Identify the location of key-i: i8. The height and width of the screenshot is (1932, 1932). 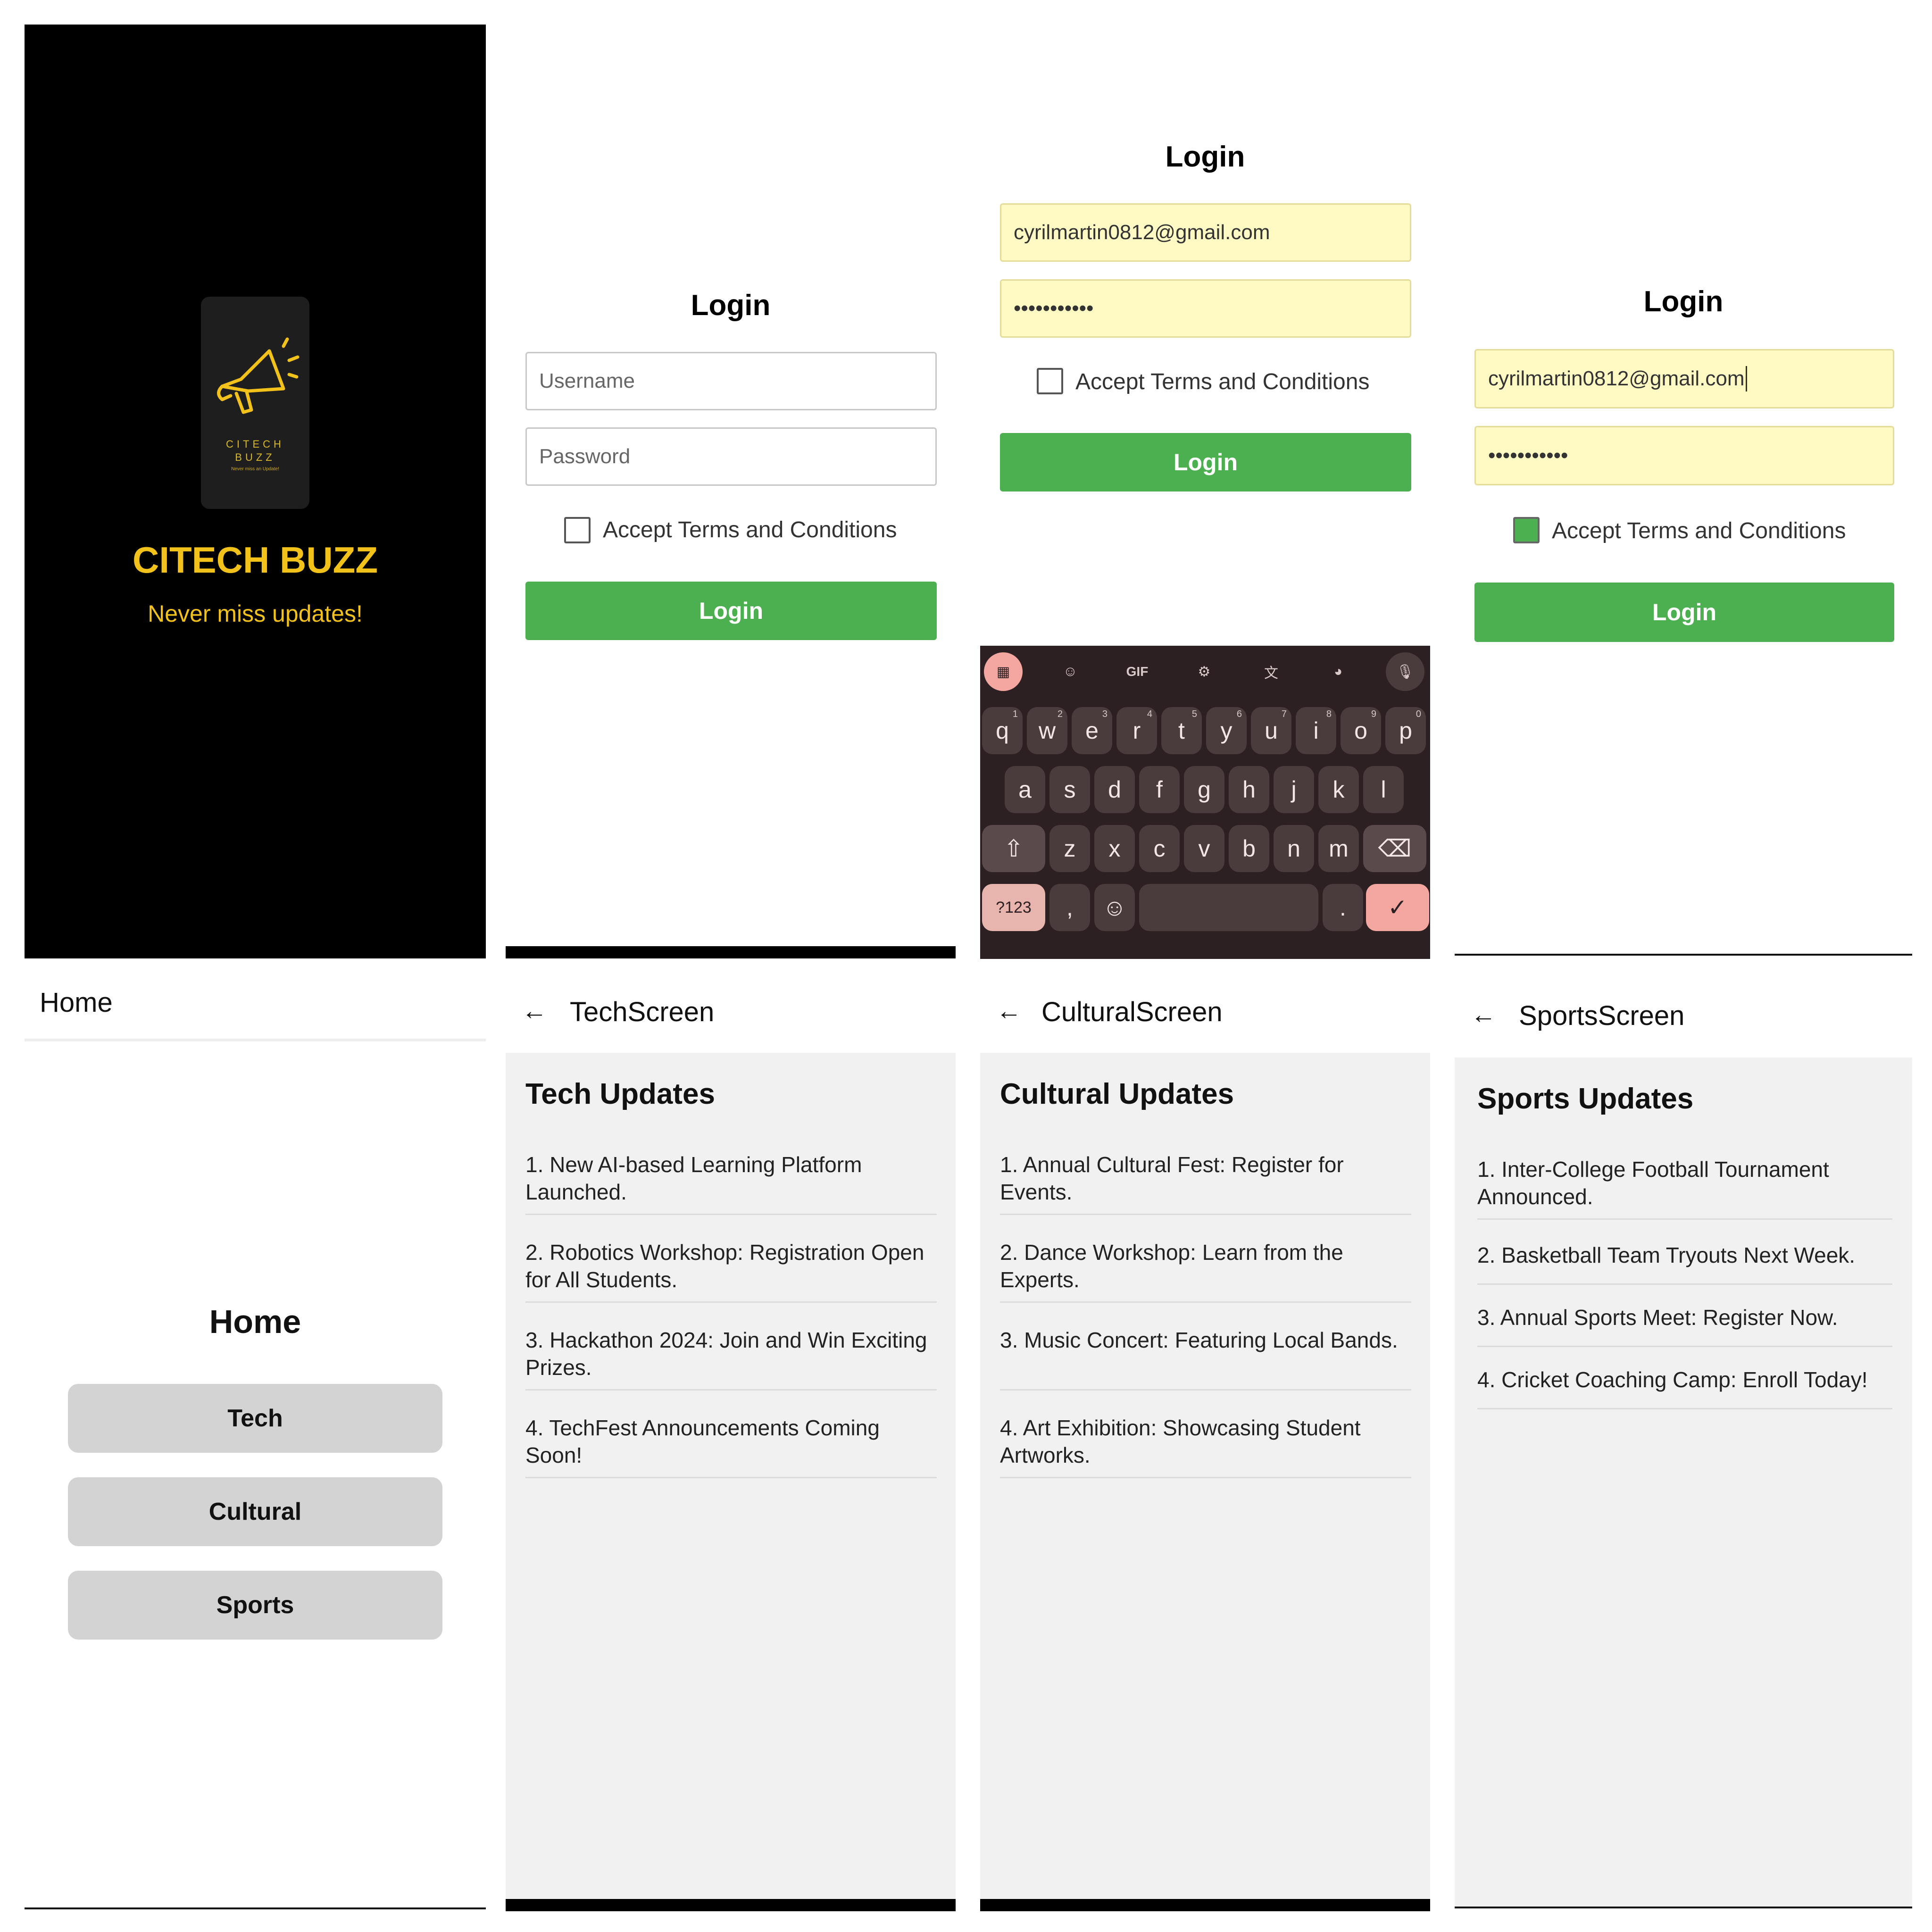
(1316, 730).